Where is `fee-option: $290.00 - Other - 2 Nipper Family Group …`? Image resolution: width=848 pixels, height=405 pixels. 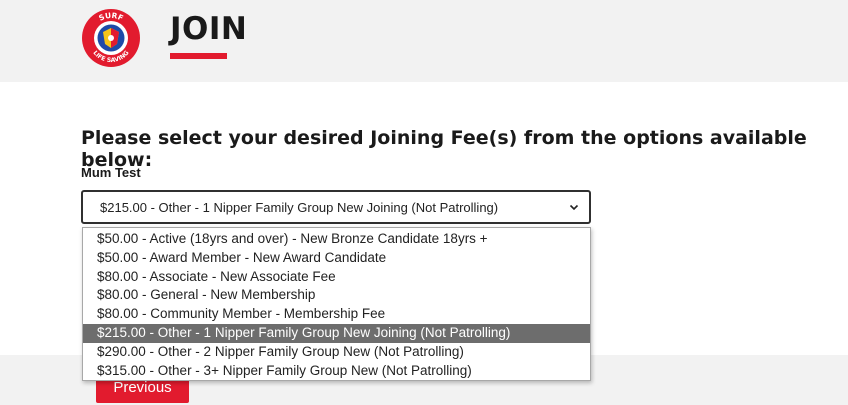 fee-option: $290.00 - Other - 2 Nipper Family Group … is located at coordinates (336, 352).